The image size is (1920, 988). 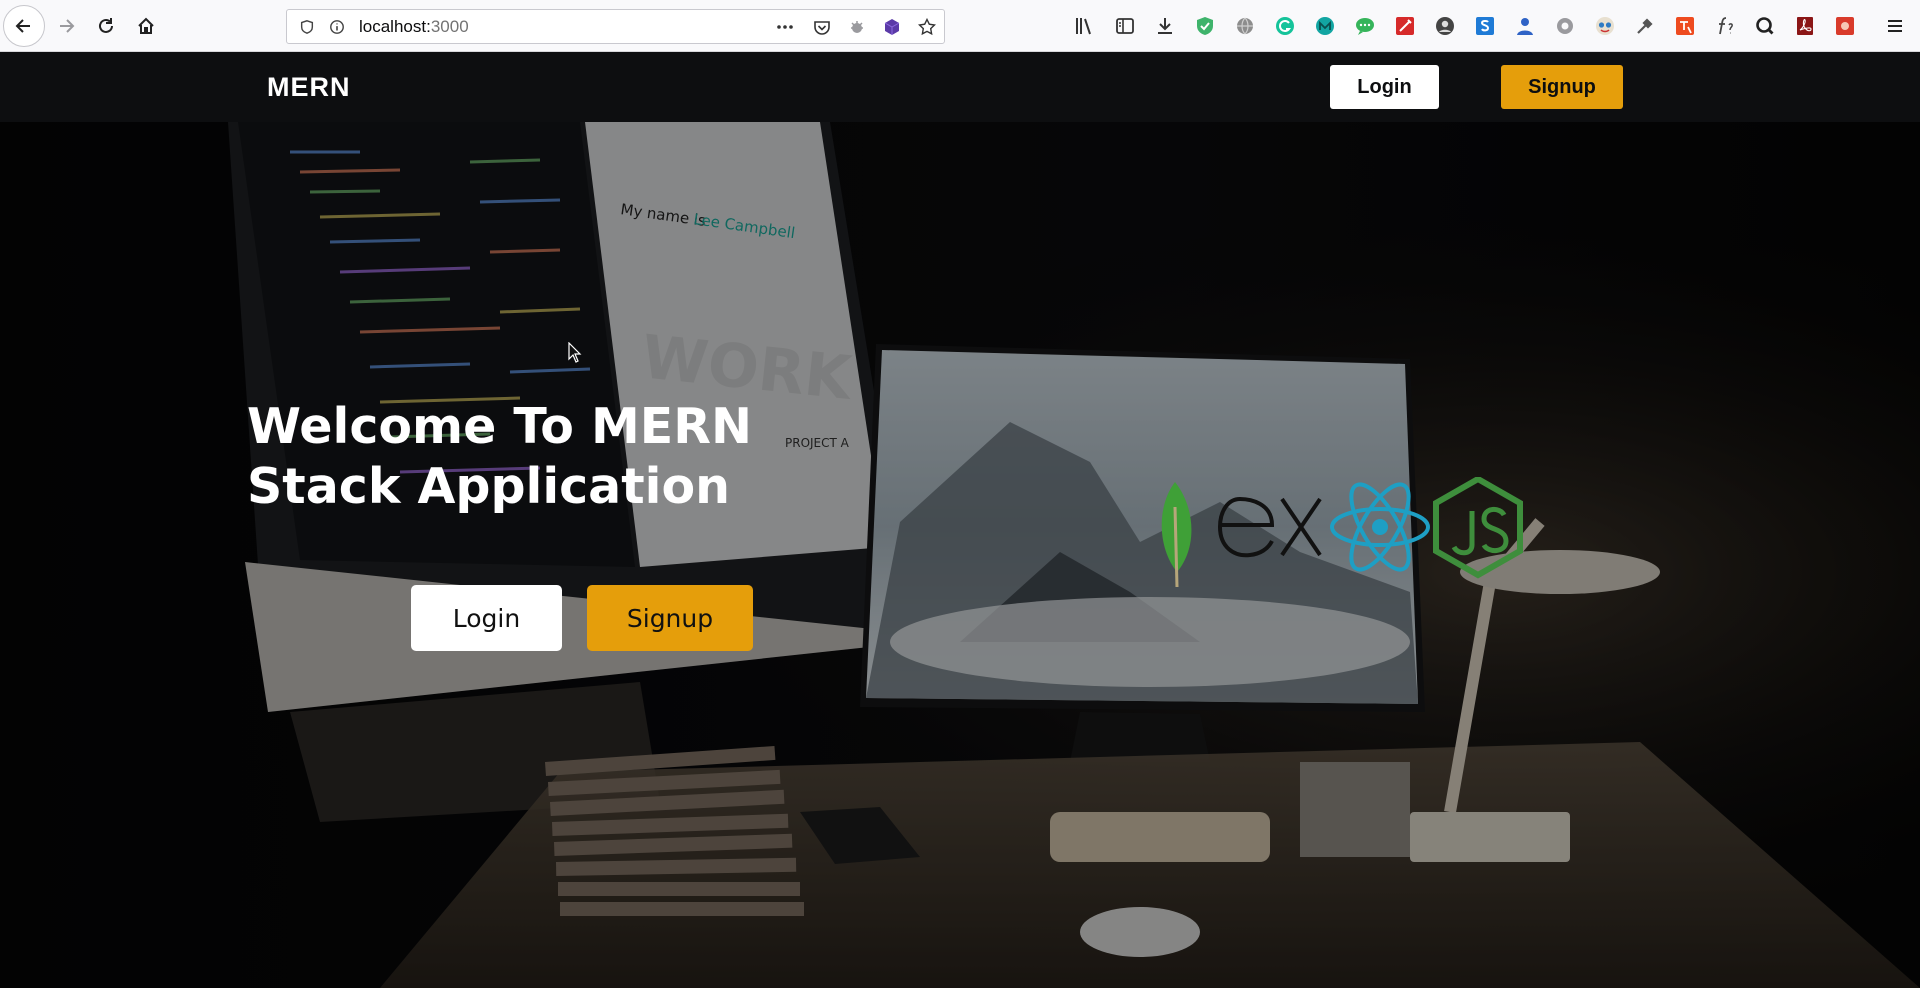 I want to click on s-square-icon, so click(x=1485, y=26).